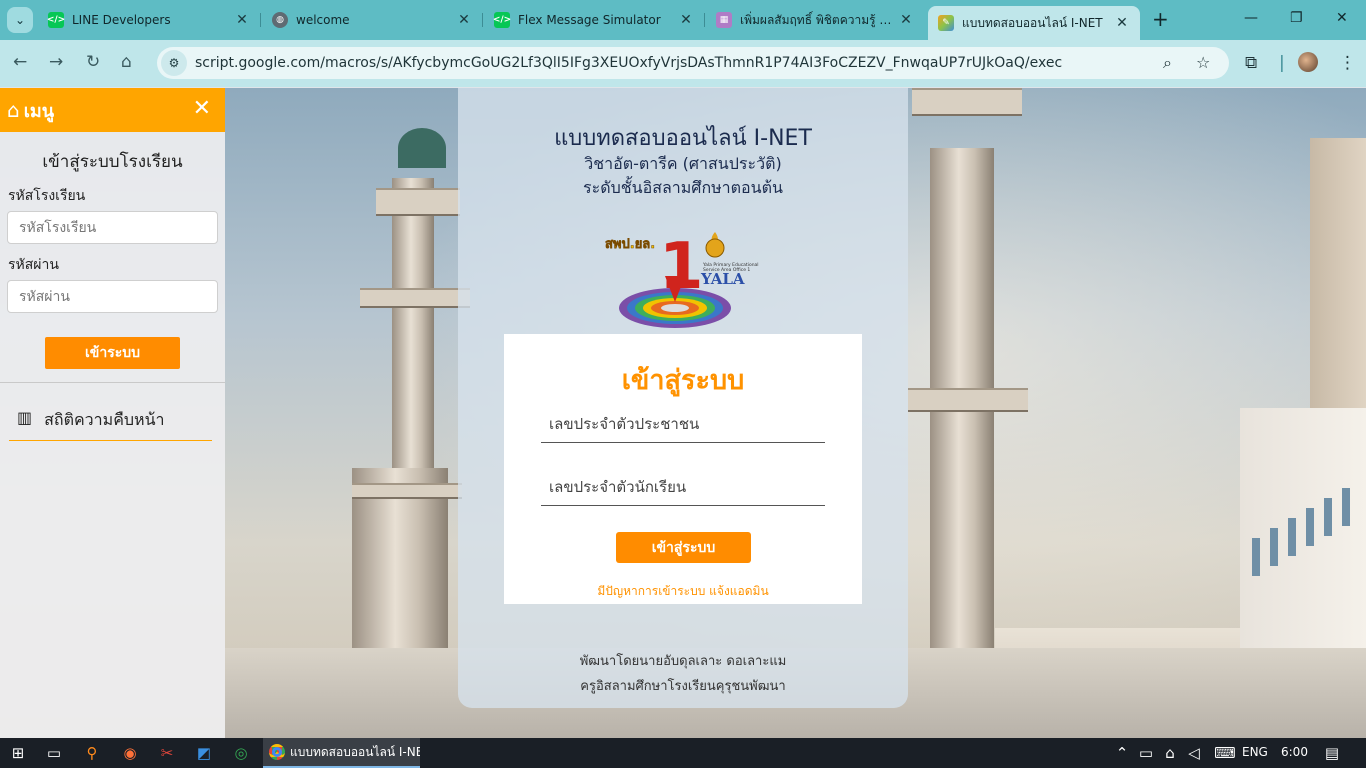 The image size is (1366, 768). I want to click on new-tab-button: +, so click(1160, 19).